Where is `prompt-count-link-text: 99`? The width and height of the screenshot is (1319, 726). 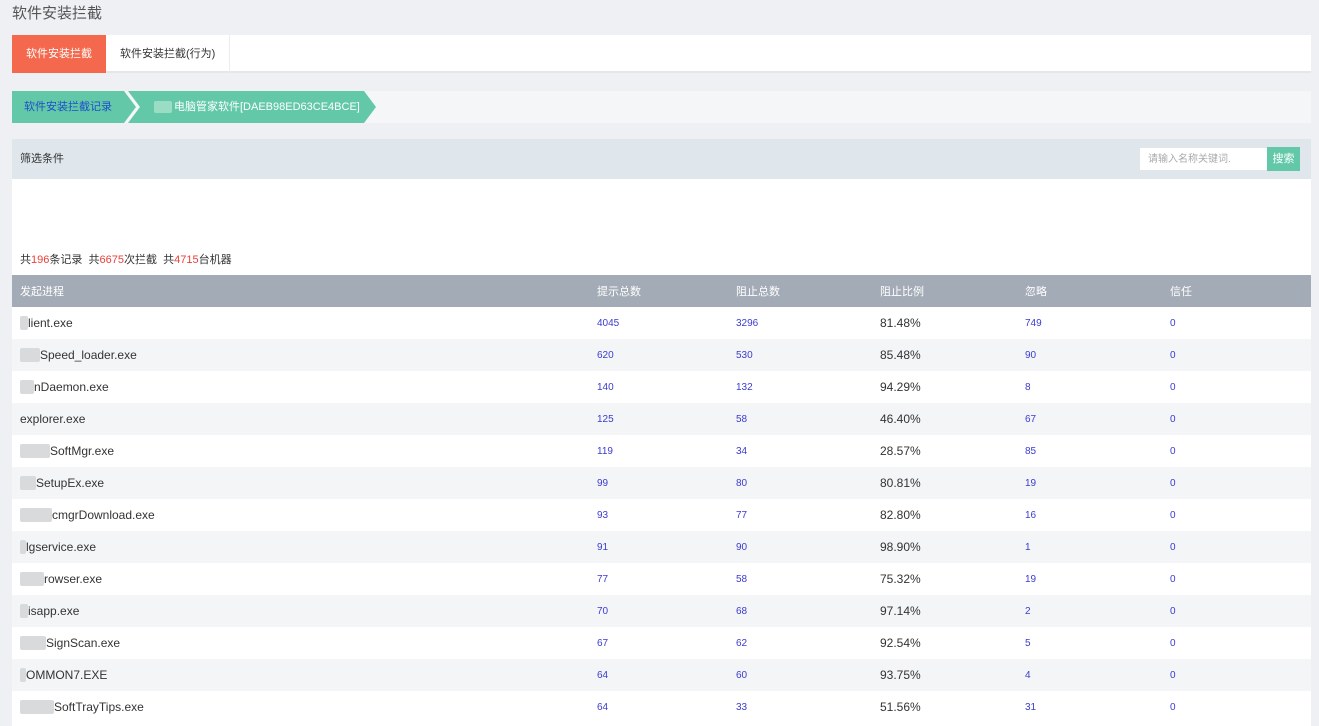
prompt-count-link-text: 99 is located at coordinates (602, 483).